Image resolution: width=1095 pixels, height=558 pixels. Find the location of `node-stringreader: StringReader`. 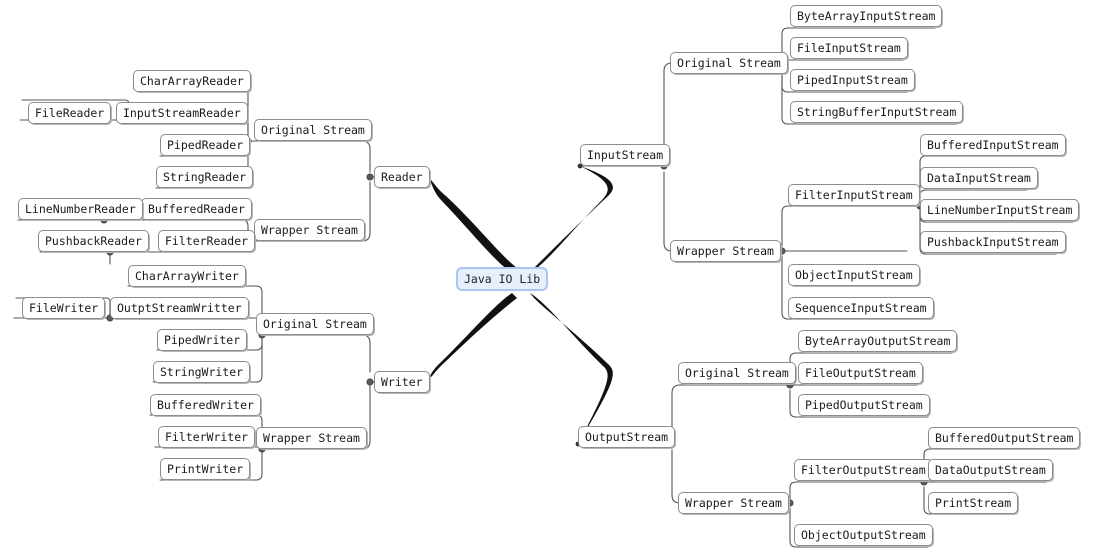

node-stringreader: StringReader is located at coordinates (205, 177).